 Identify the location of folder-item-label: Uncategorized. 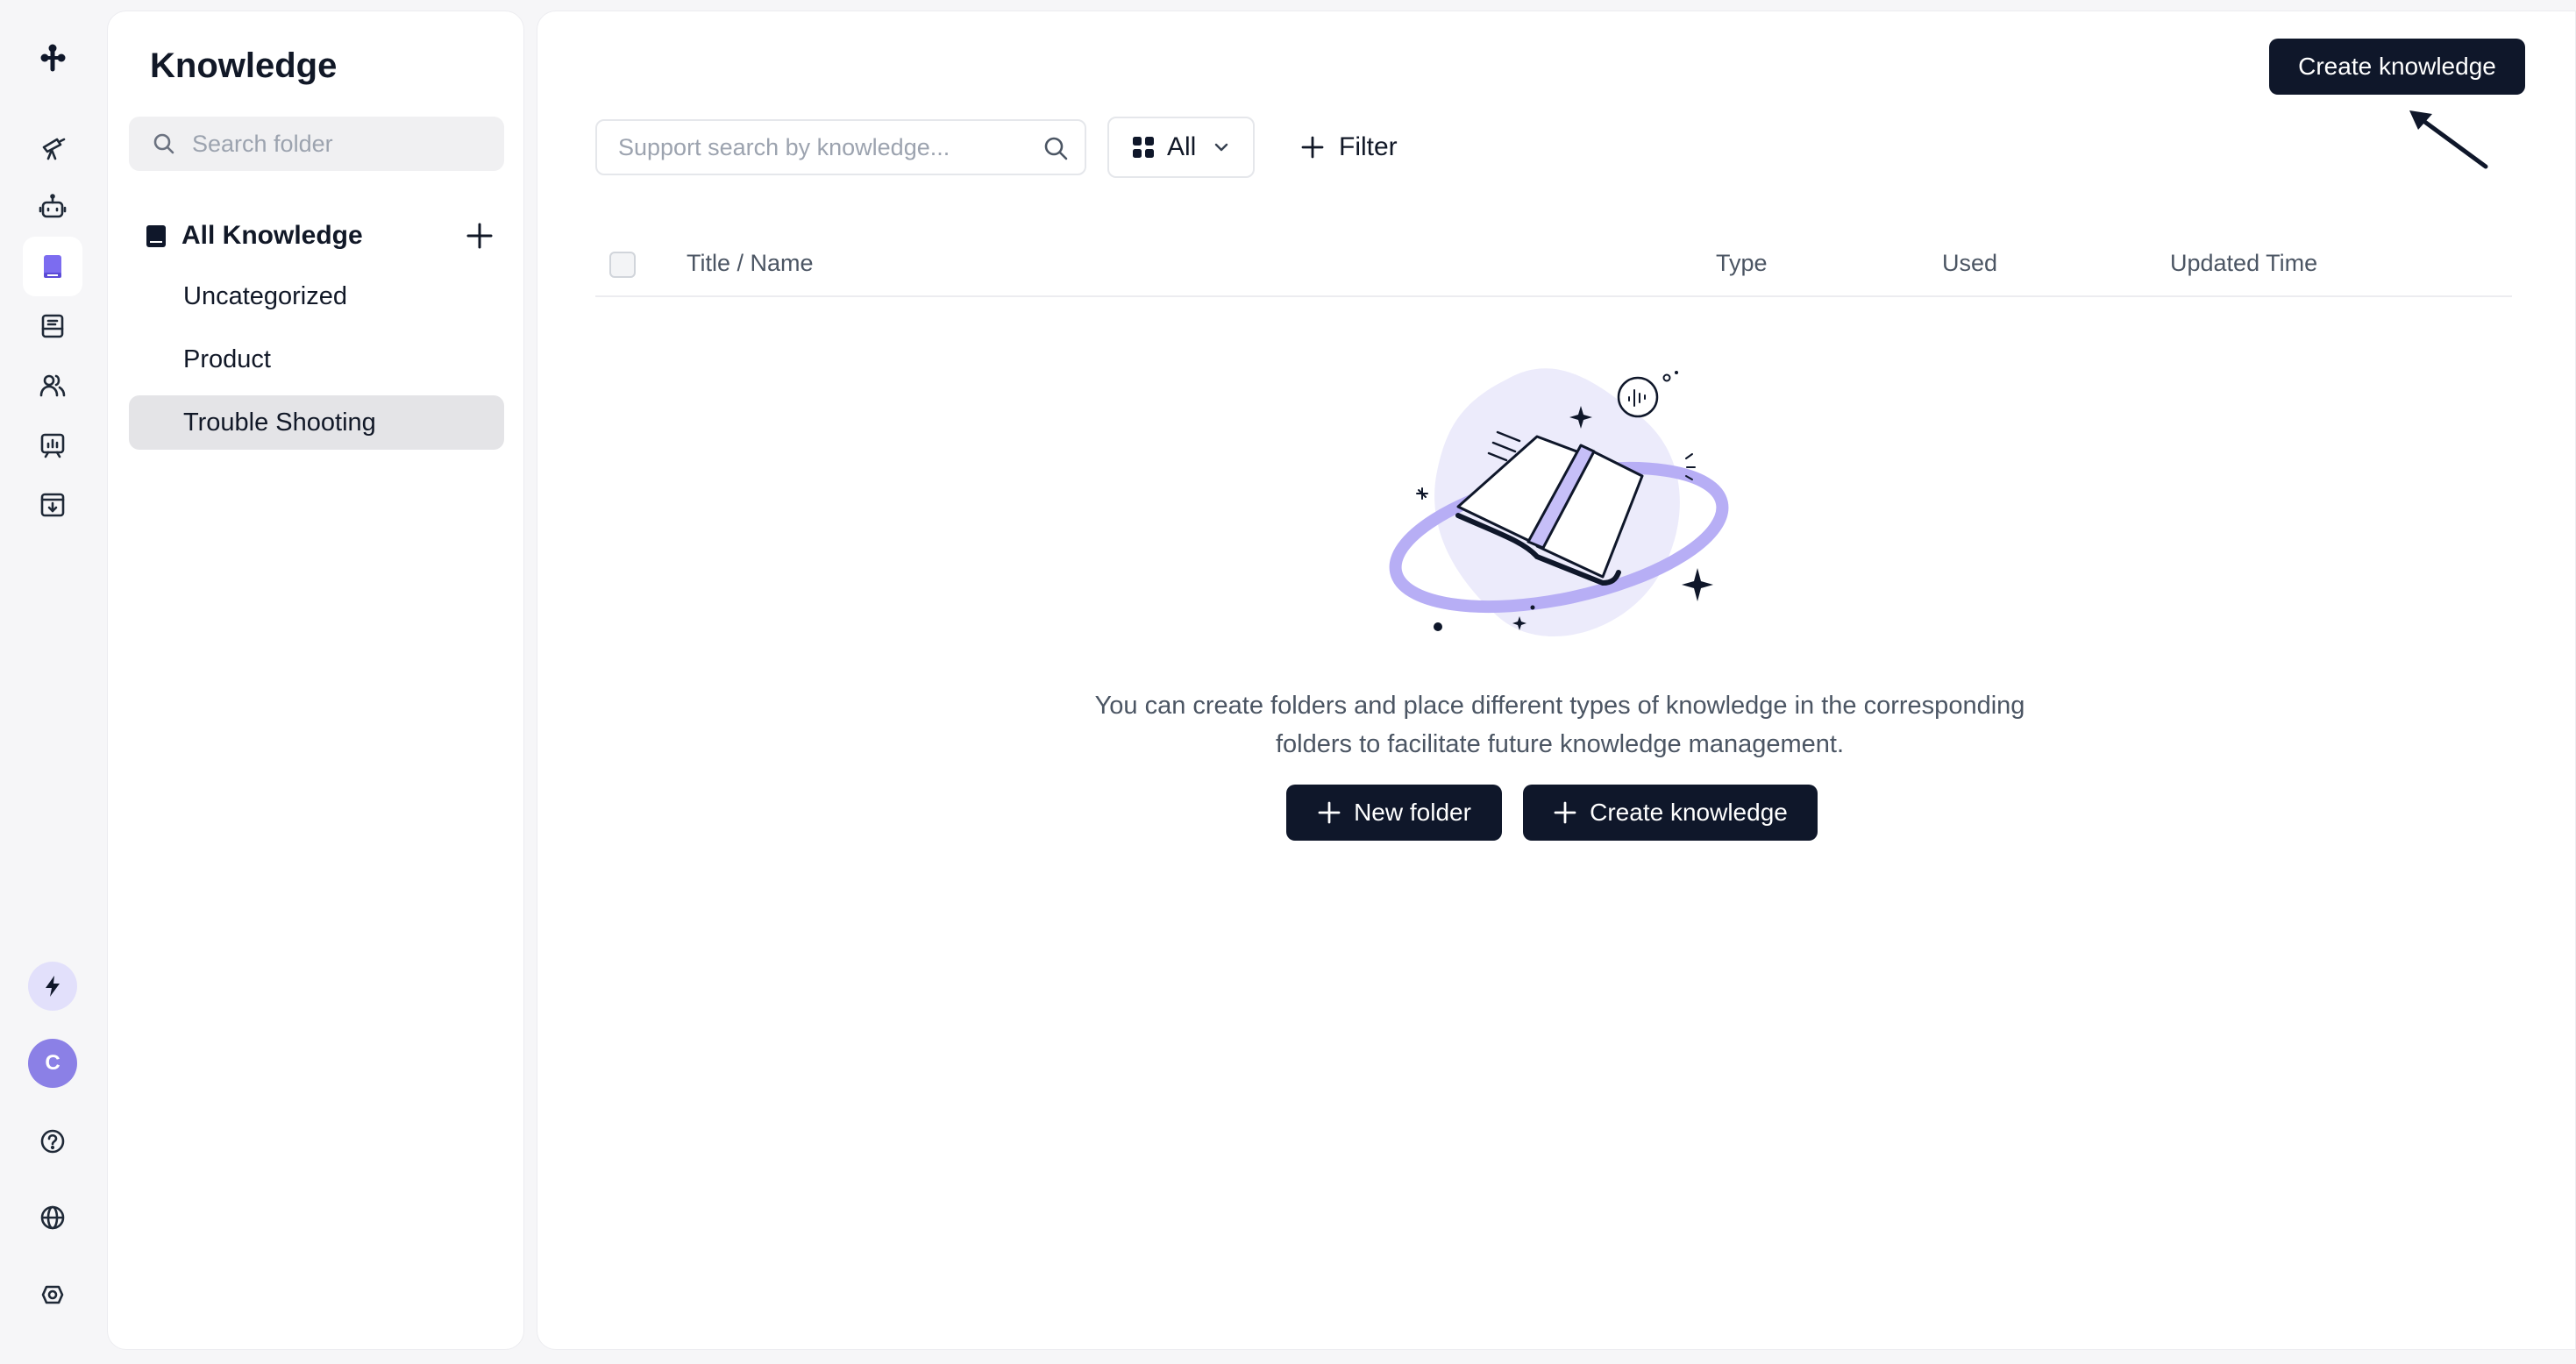
(265, 295).